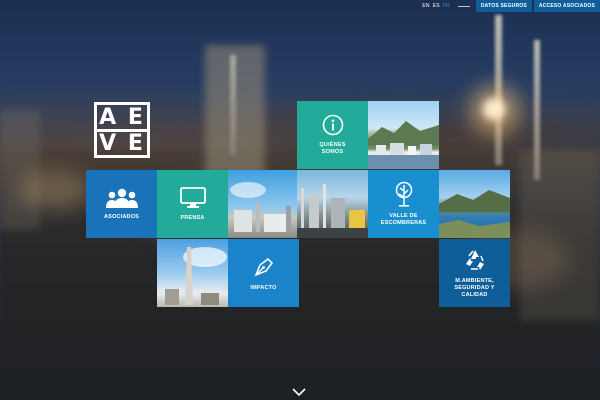  I want to click on top-bar: EN ES FR DATOS SEGUROS ACCESO ASOCIADOS, so click(508, 6).